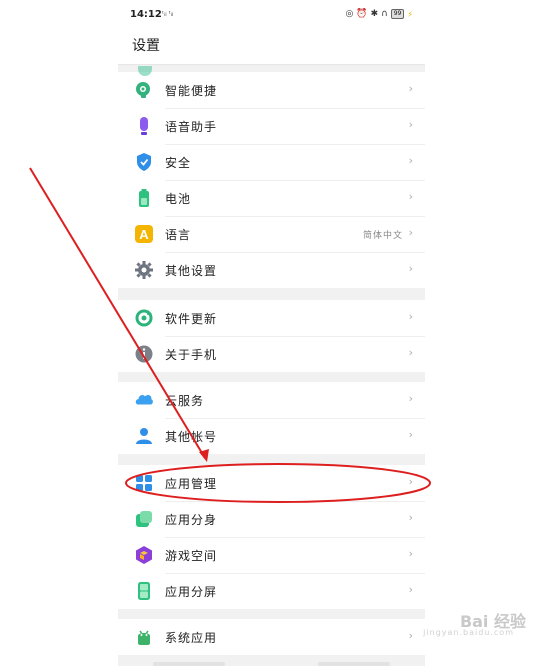 Image resolution: width=544 pixels, height=666 pixels. Describe the element at coordinates (271, 519) in the screenshot. I see `settings-item-app-clone: 应用分身 ›` at that location.